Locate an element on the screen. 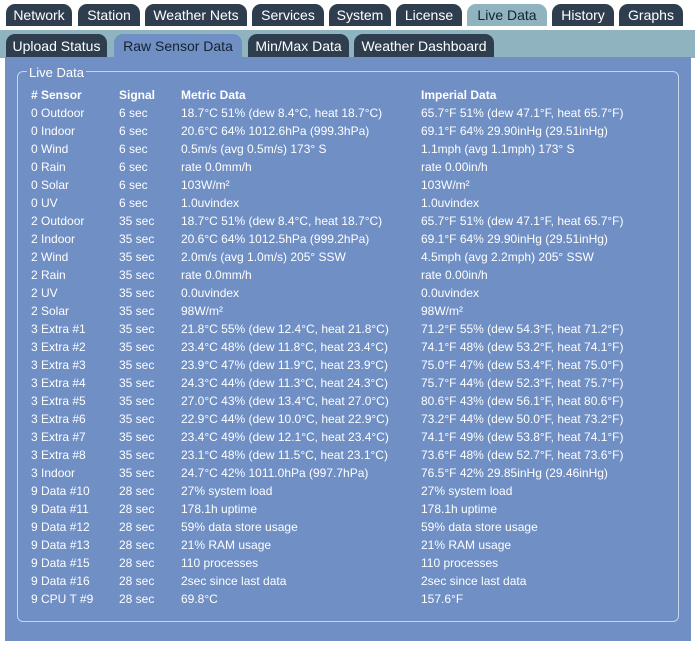 This screenshot has height=648, width=695. sensor-cell: 3 Extra #6 is located at coordinates (58, 419).